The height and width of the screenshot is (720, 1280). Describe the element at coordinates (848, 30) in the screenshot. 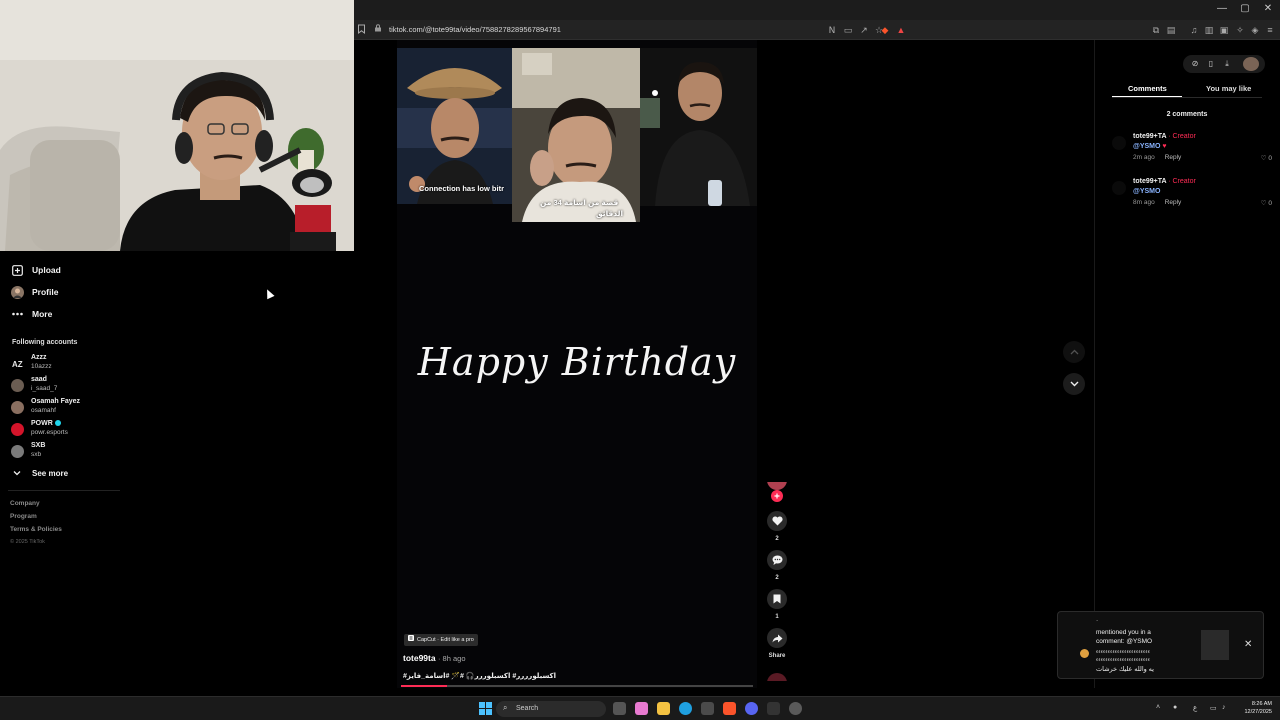

I see `cast-icon: ▭` at that location.